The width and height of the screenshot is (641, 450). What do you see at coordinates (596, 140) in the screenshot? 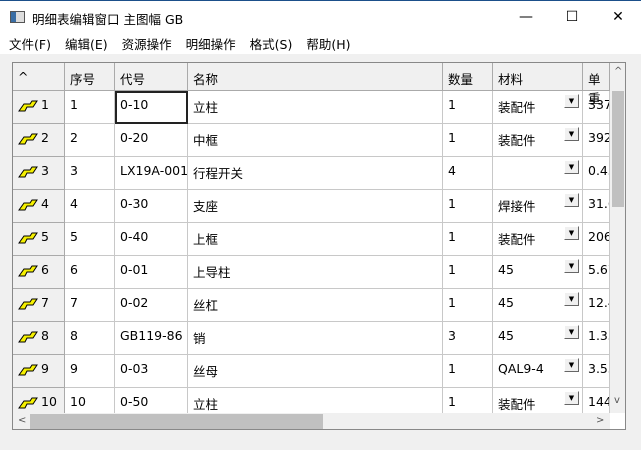
I see `cell-wt: 392.` at bounding box center [596, 140].